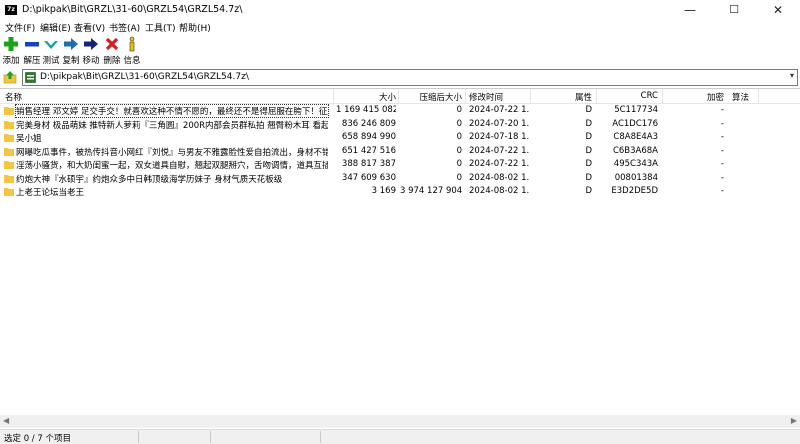  Describe the element at coordinates (51, 45) in the screenshot. I see `checkmark-icon` at that location.